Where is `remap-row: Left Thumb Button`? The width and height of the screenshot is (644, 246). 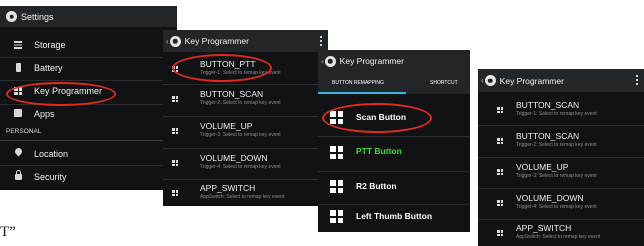 remap-row: Left Thumb Button is located at coordinates (394, 219).